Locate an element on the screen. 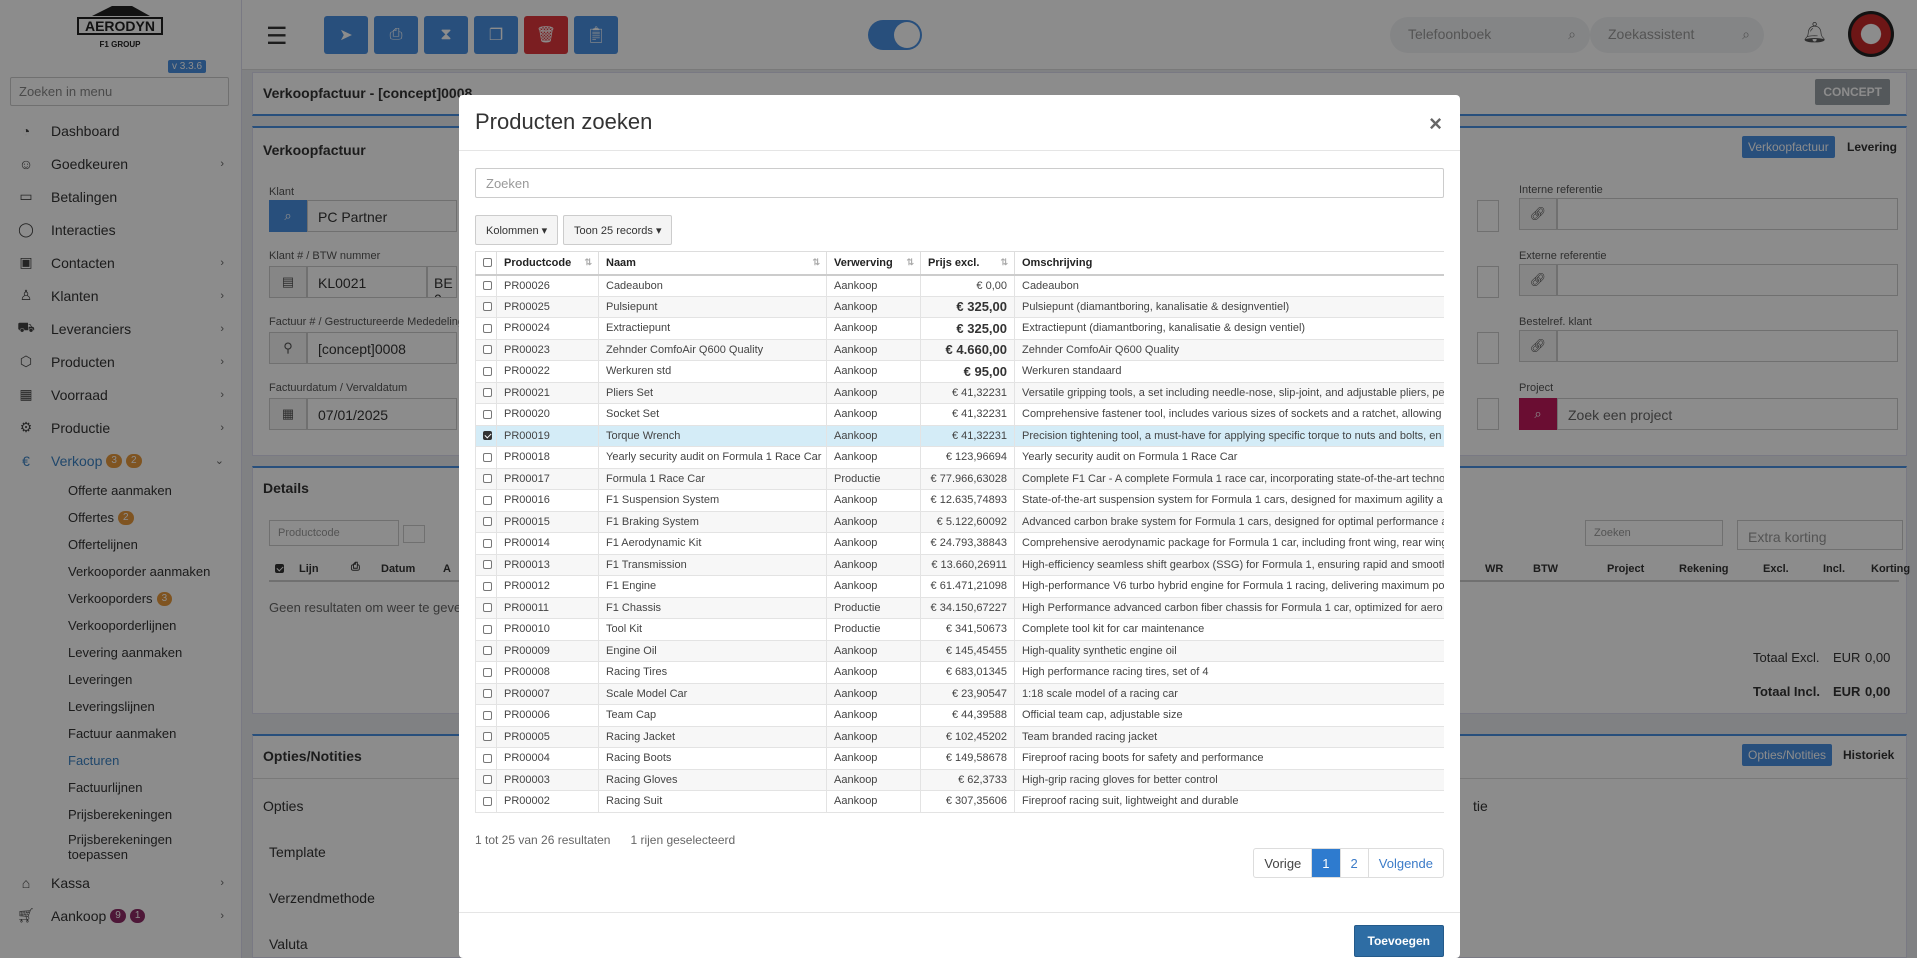 This screenshot has width=1917, height=958. pager-next: Volgende is located at coordinates (1405, 863).